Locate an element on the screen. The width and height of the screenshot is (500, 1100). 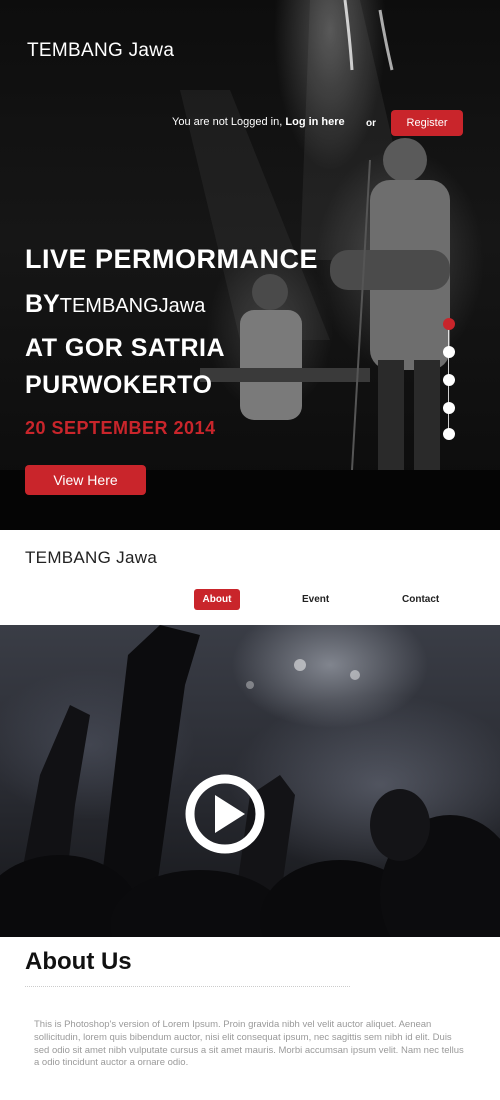
login-status-text: You are not Logged in, is located at coordinates (227, 122).